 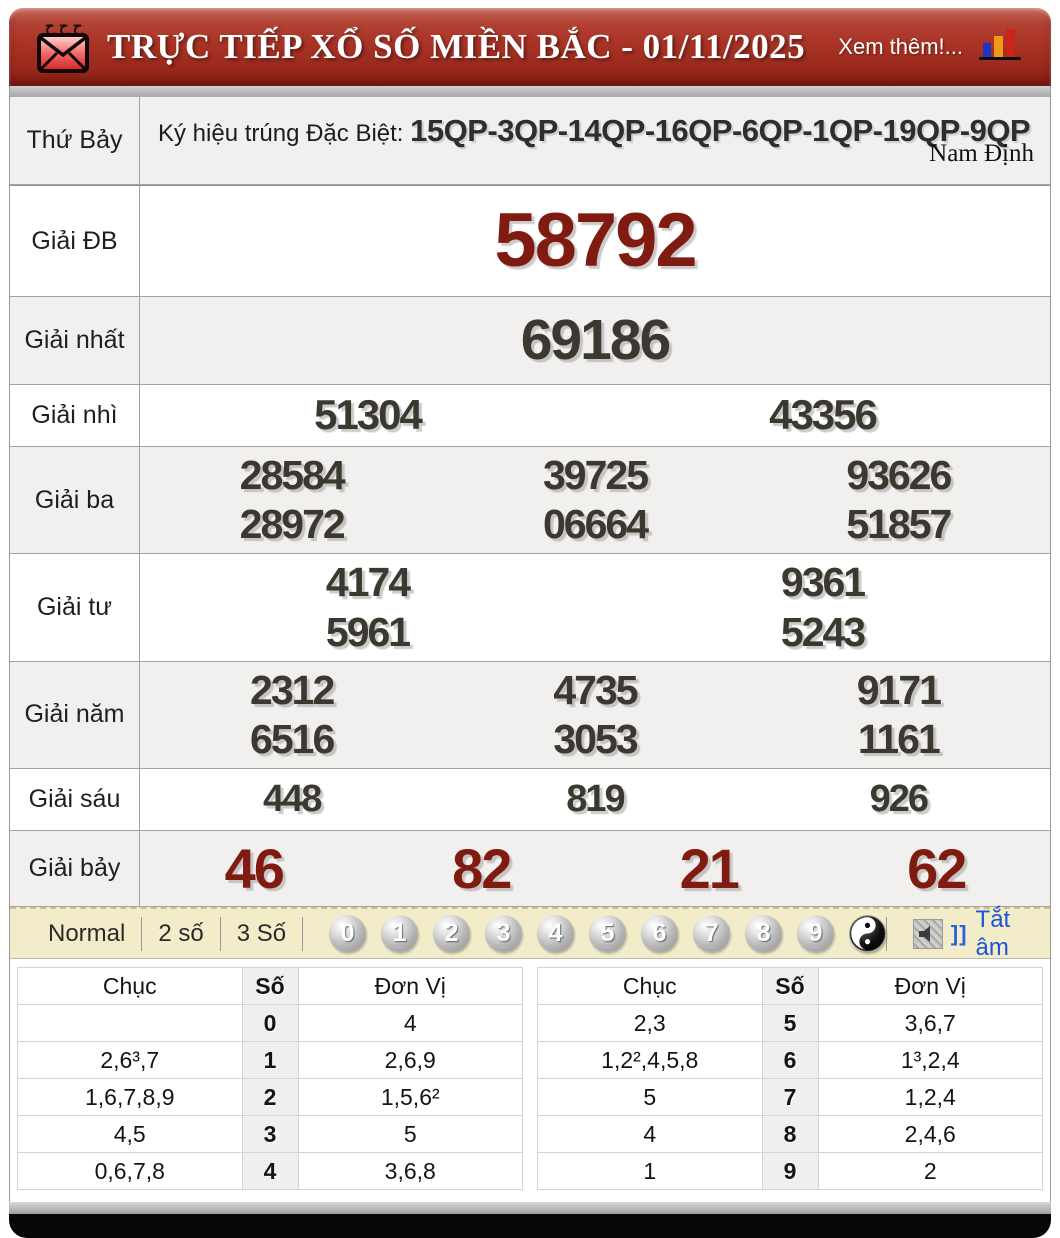 What do you see at coordinates (180, 934) in the screenshot?
I see `mode-button-2: 2 số` at bounding box center [180, 934].